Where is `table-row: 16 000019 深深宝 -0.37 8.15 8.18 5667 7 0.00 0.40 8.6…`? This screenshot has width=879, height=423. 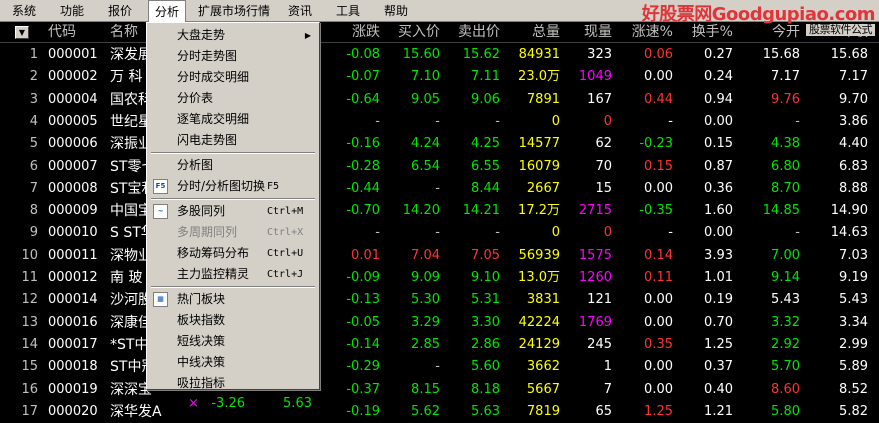 table-row: 16 000019 深深宝 -0.37 8.15 8.18 5667 7 0.00 0.40 8.6… is located at coordinates (439, 390).